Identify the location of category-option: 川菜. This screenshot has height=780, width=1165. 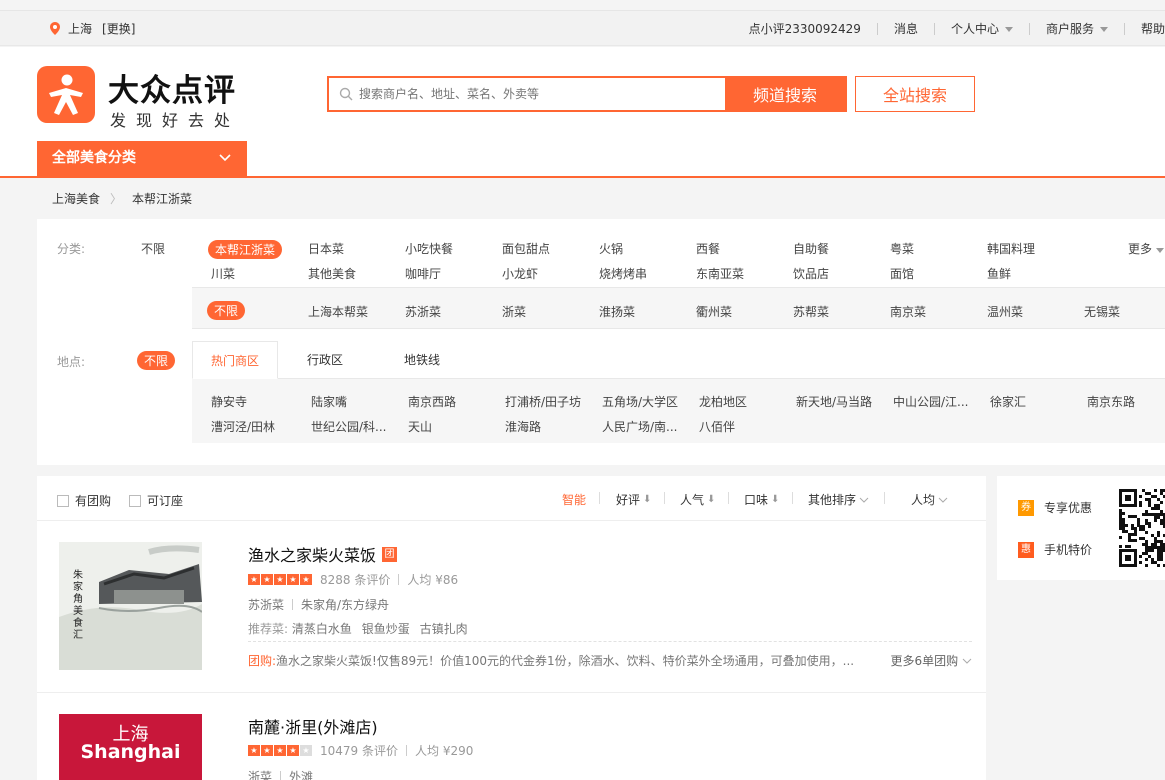
(223, 273).